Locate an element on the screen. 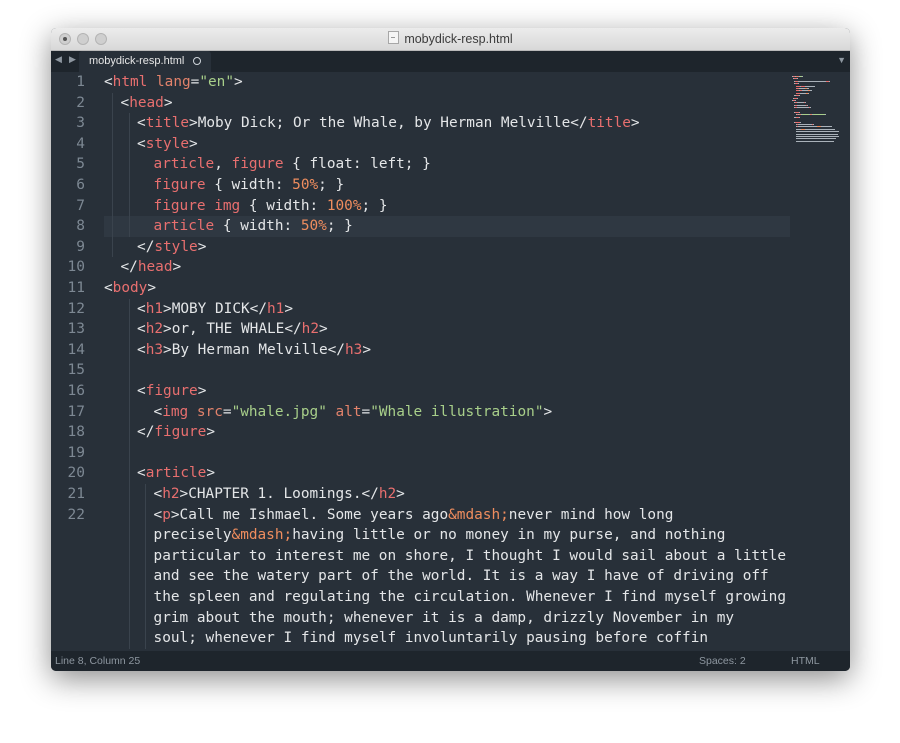  token-text: { float: left; } is located at coordinates (357, 164).